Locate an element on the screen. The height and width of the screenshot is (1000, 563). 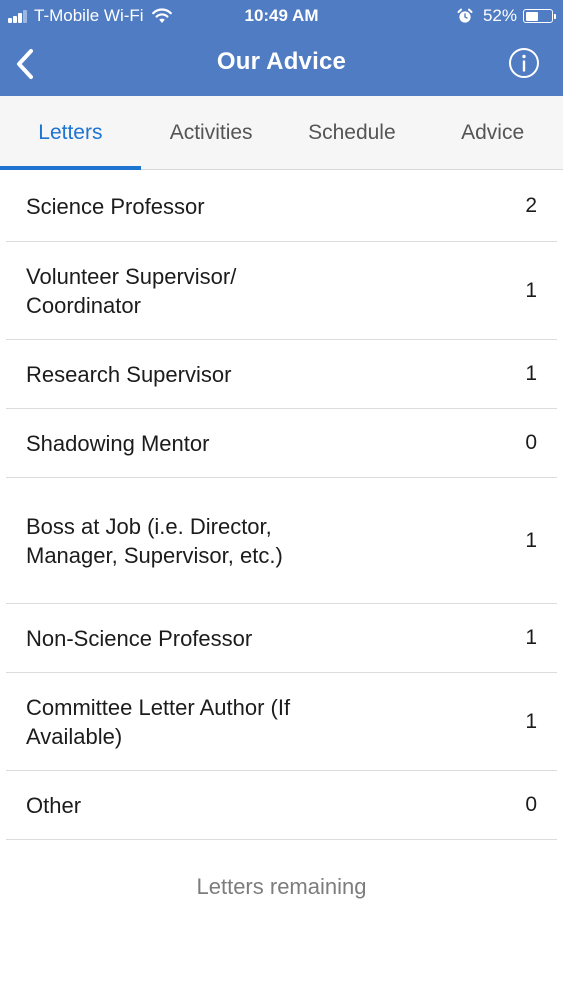
status-bar: T-Mobile Wi-Fi 10:49 AM 52% is located at coordinates (281, 17).